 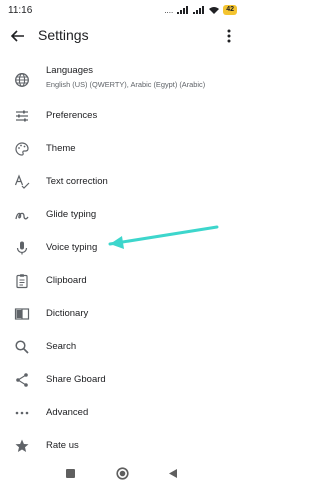 What do you see at coordinates (122, 445) in the screenshot?
I see `settings-item-rate-us: Rate us` at bounding box center [122, 445].